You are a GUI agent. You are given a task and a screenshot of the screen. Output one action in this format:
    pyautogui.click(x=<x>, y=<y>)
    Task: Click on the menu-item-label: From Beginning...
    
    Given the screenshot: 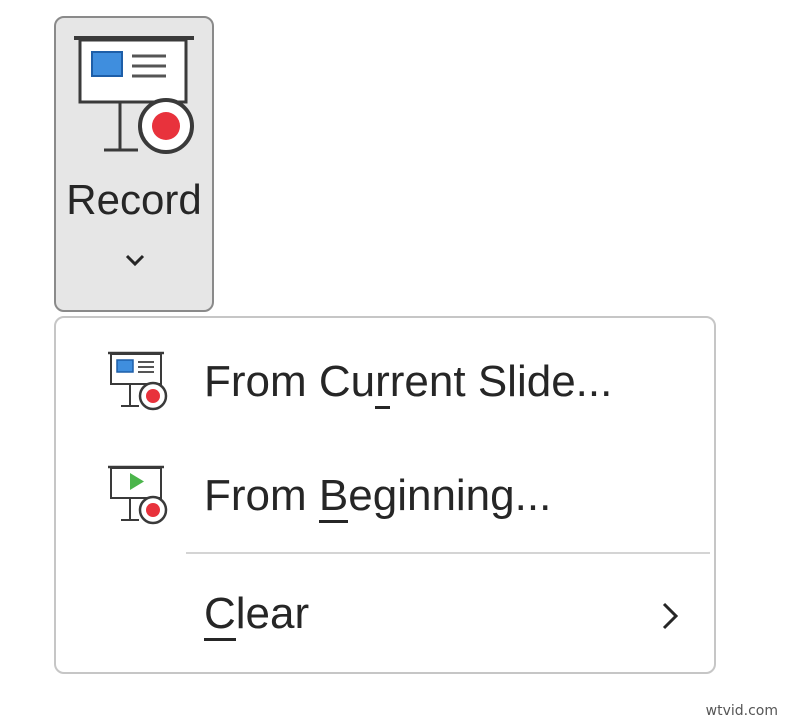 What is the action you would take?
    pyautogui.click(x=377, y=496)
    